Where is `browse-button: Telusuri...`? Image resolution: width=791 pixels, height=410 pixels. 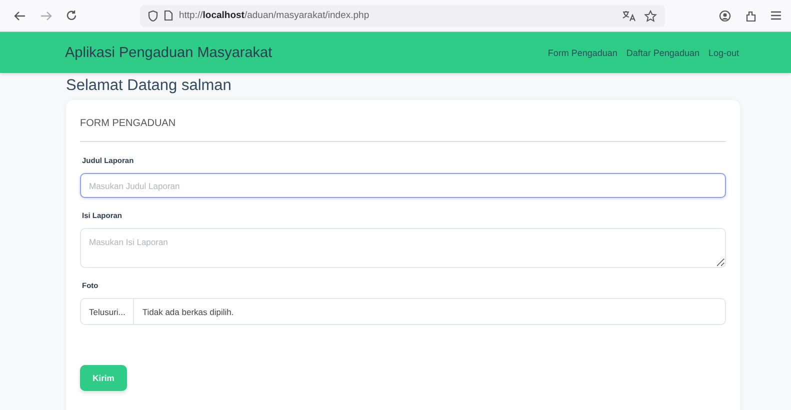
browse-button: Telusuri... is located at coordinates (107, 311).